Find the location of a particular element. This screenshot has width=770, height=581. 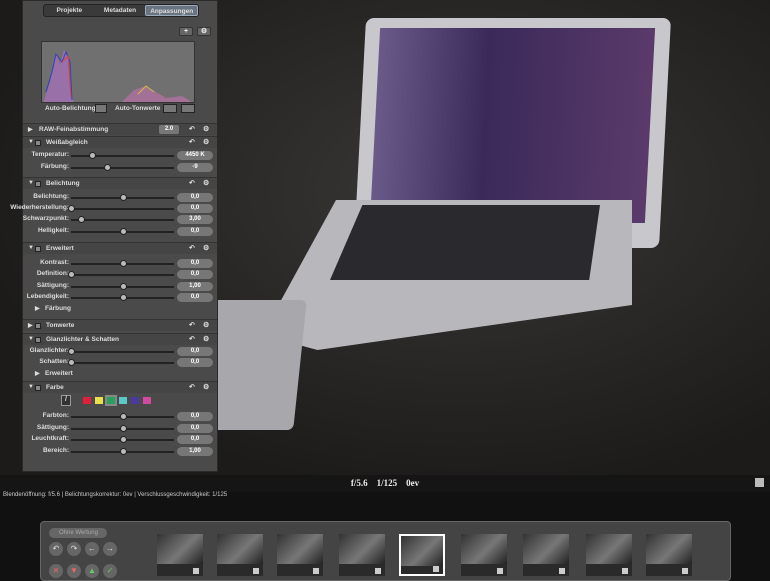

add-adjustment-button: + is located at coordinates (186, 31).